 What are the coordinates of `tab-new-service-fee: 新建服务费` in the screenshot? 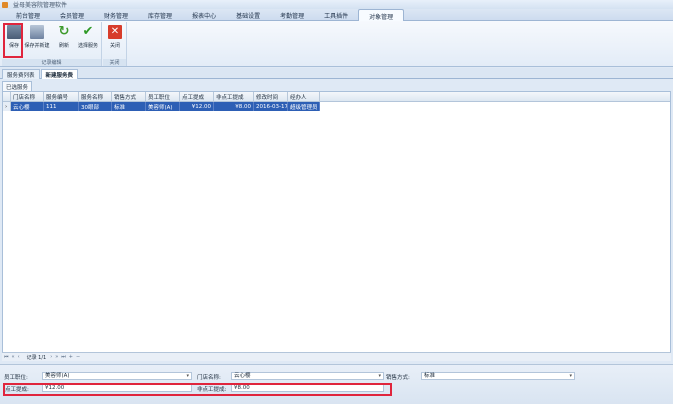 It's located at (59, 74).